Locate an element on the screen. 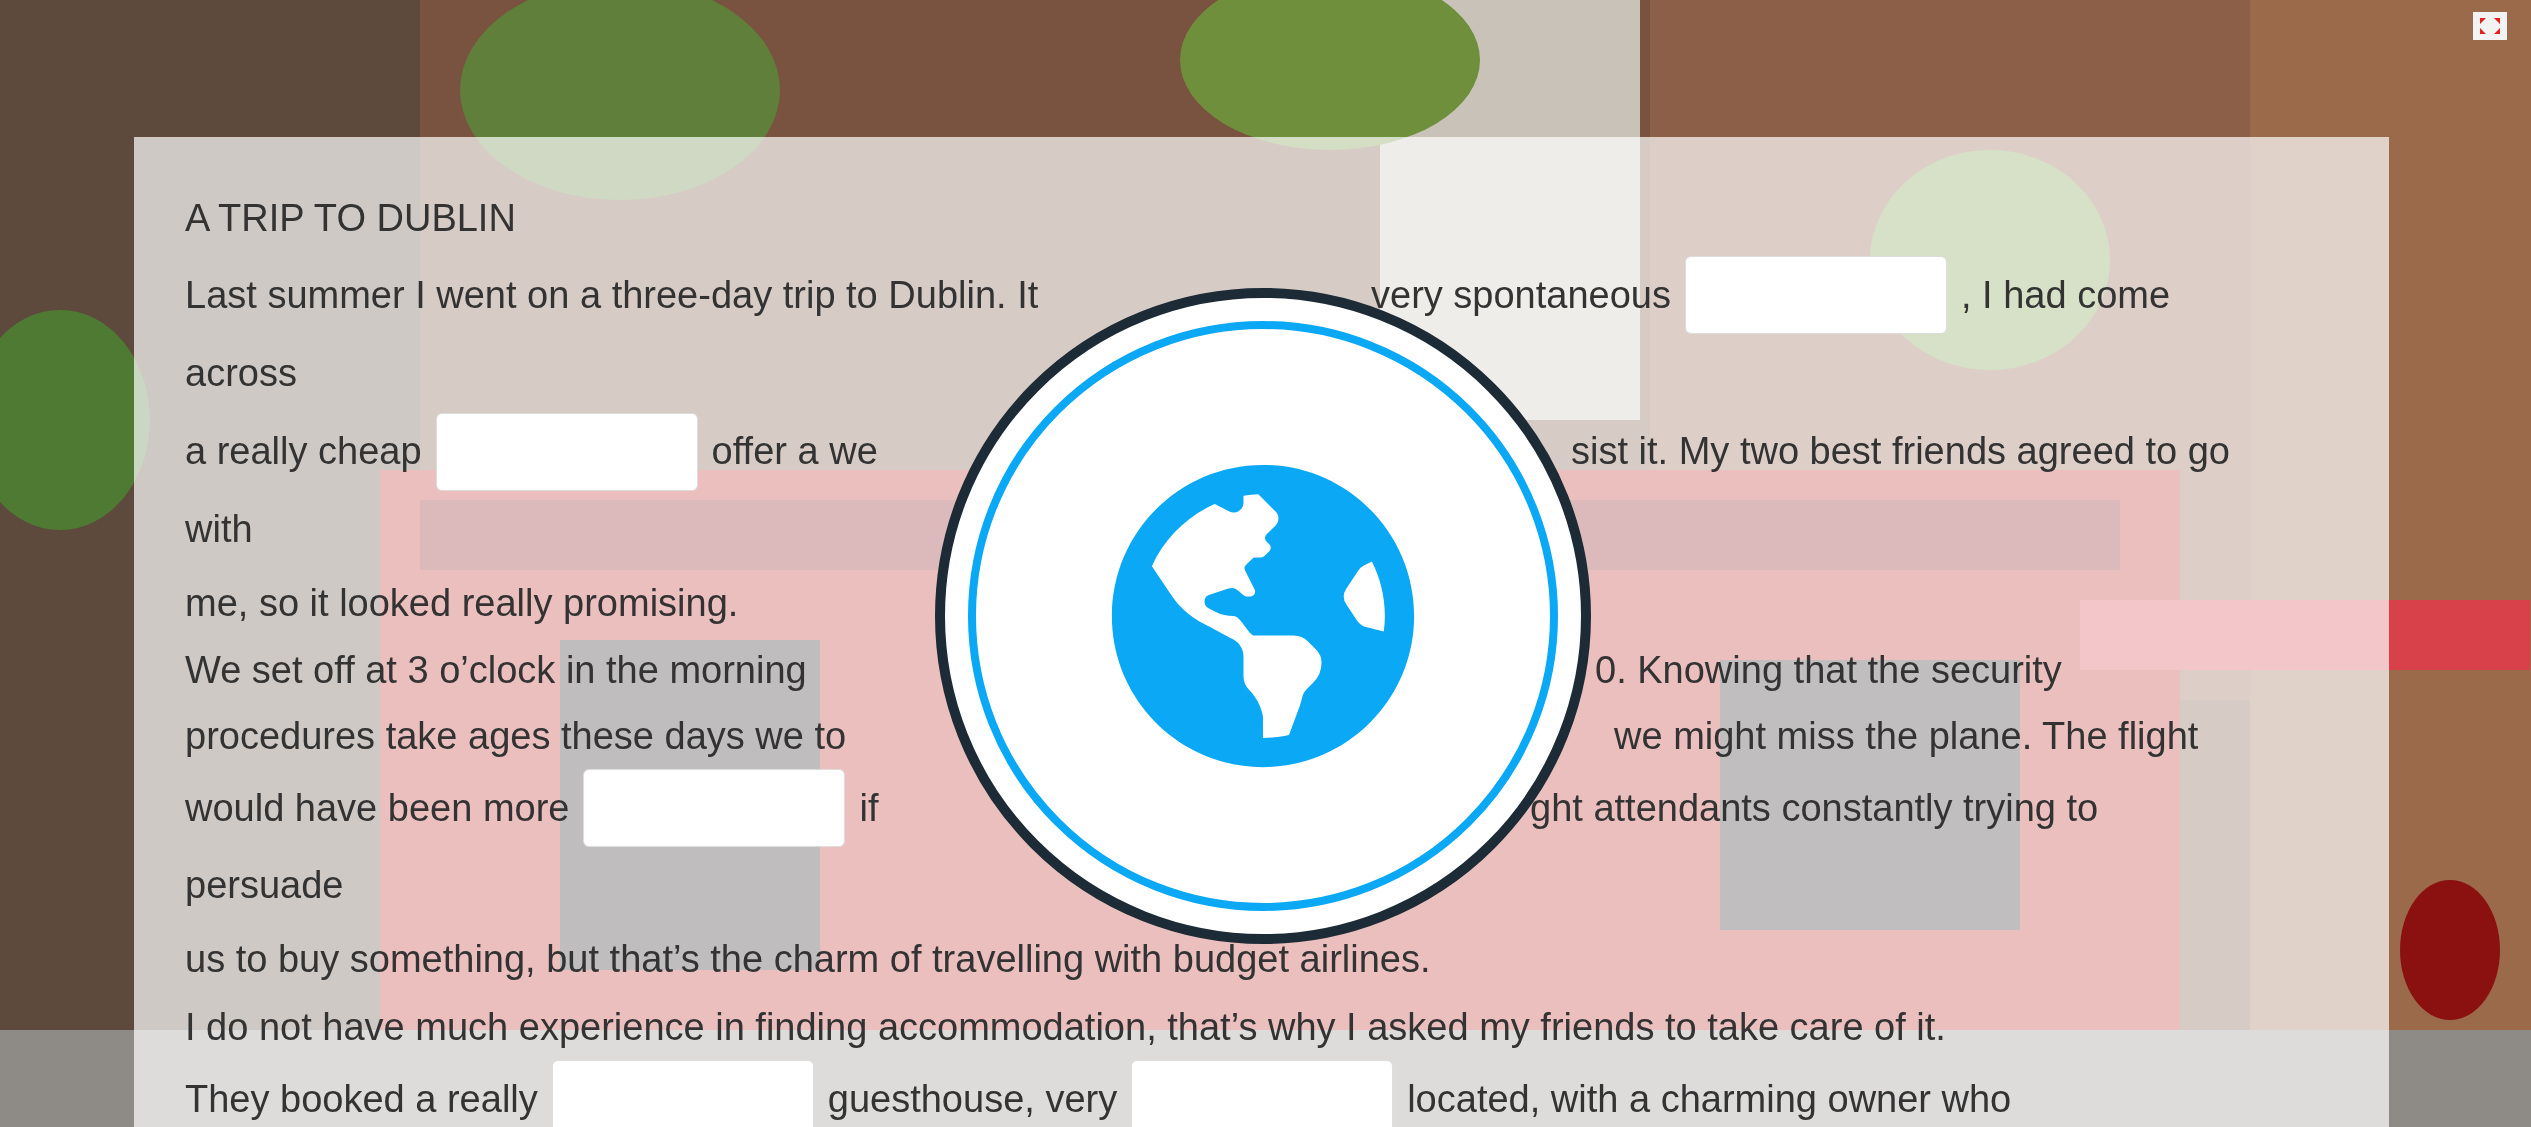 Image resolution: width=2531 pixels, height=1127 pixels. passage-text: very spontaneous is located at coordinates (1521, 295).